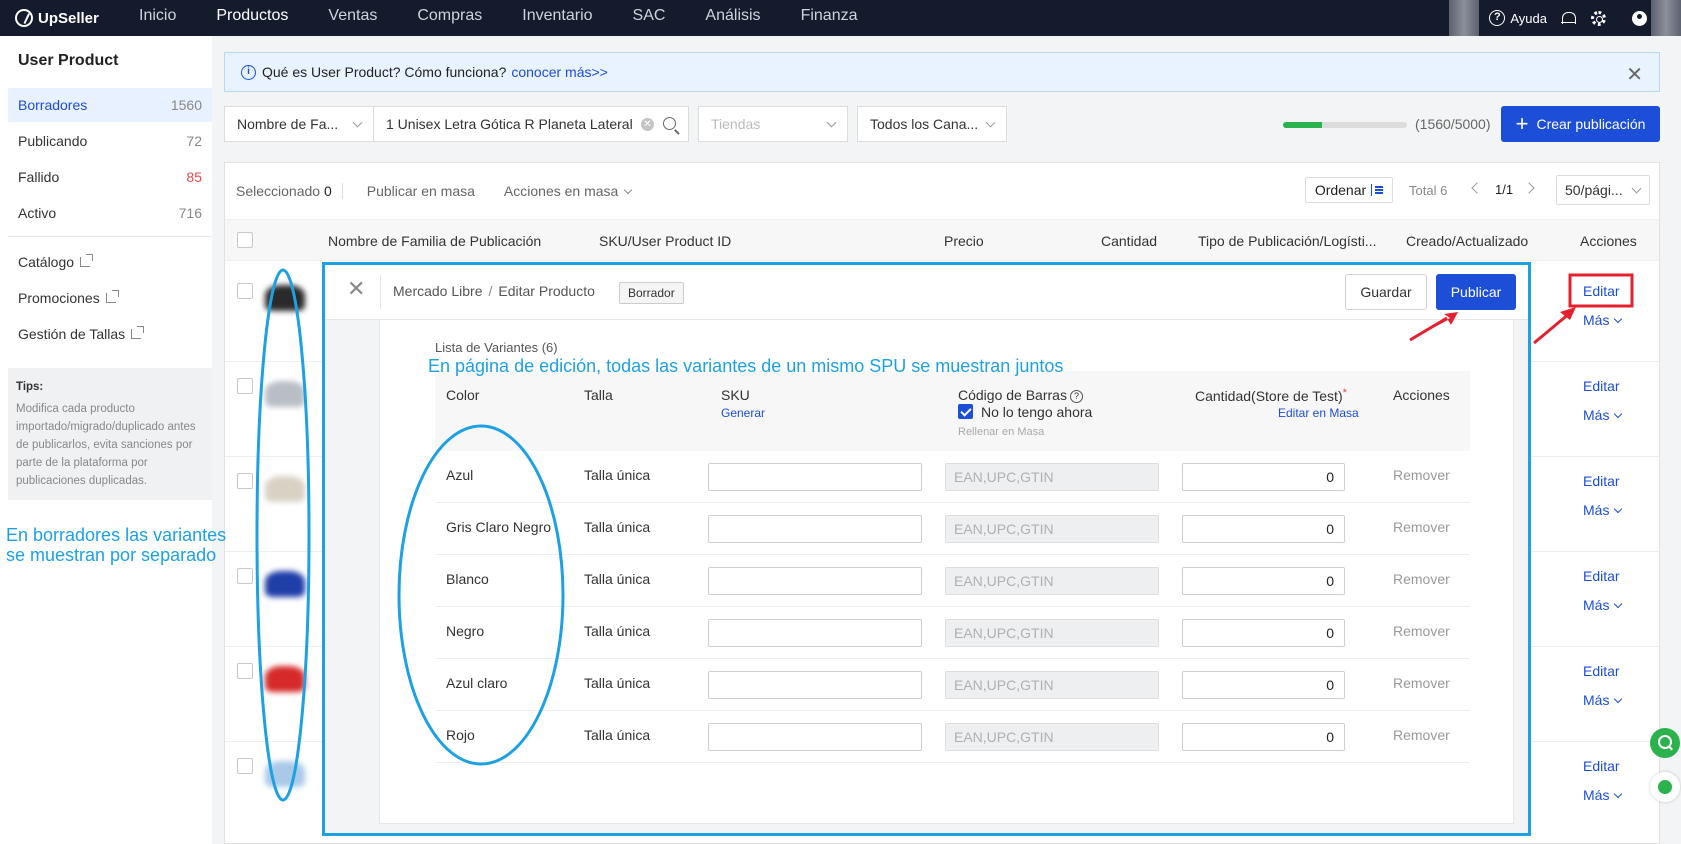  Describe the element at coordinates (68, 298) in the screenshot. I see `sidebar-link-promociones: Promociones` at that location.